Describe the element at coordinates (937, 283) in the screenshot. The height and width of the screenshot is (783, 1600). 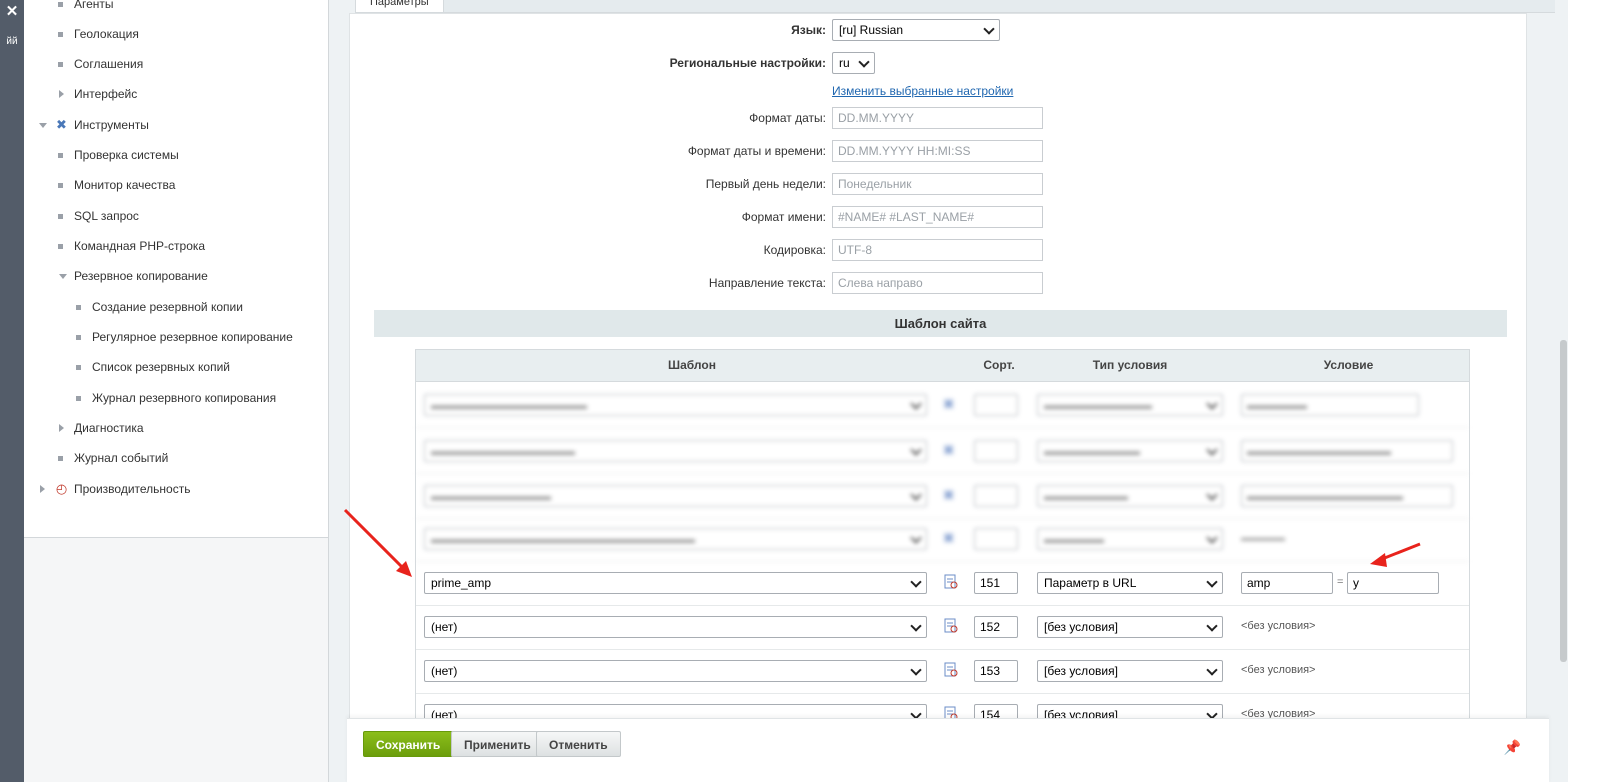
I see `text-direction-field: Слева направо` at that location.